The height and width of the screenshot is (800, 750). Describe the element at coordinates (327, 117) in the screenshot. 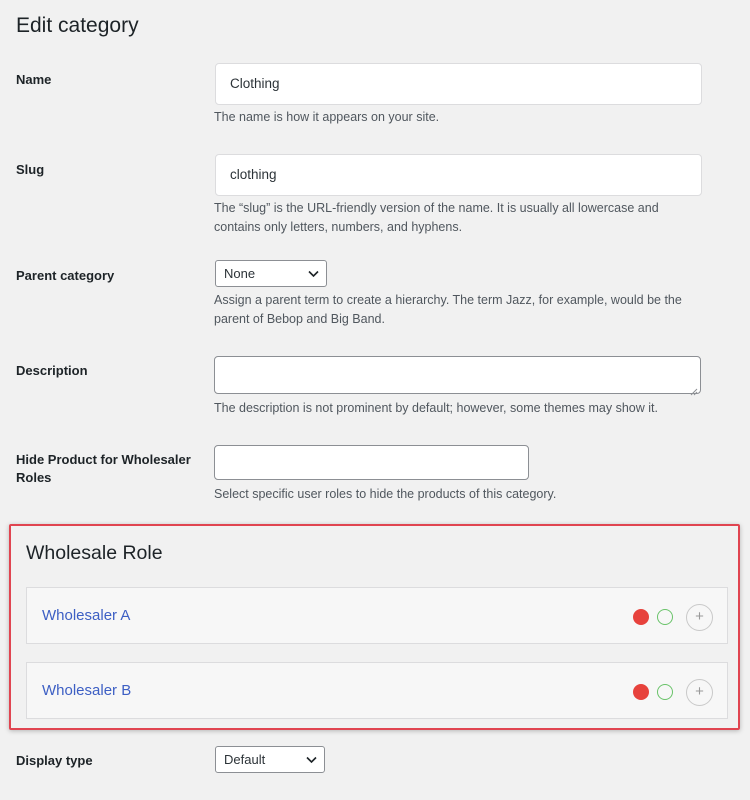

I see `name-help: The name is how it appears on your site.` at that location.